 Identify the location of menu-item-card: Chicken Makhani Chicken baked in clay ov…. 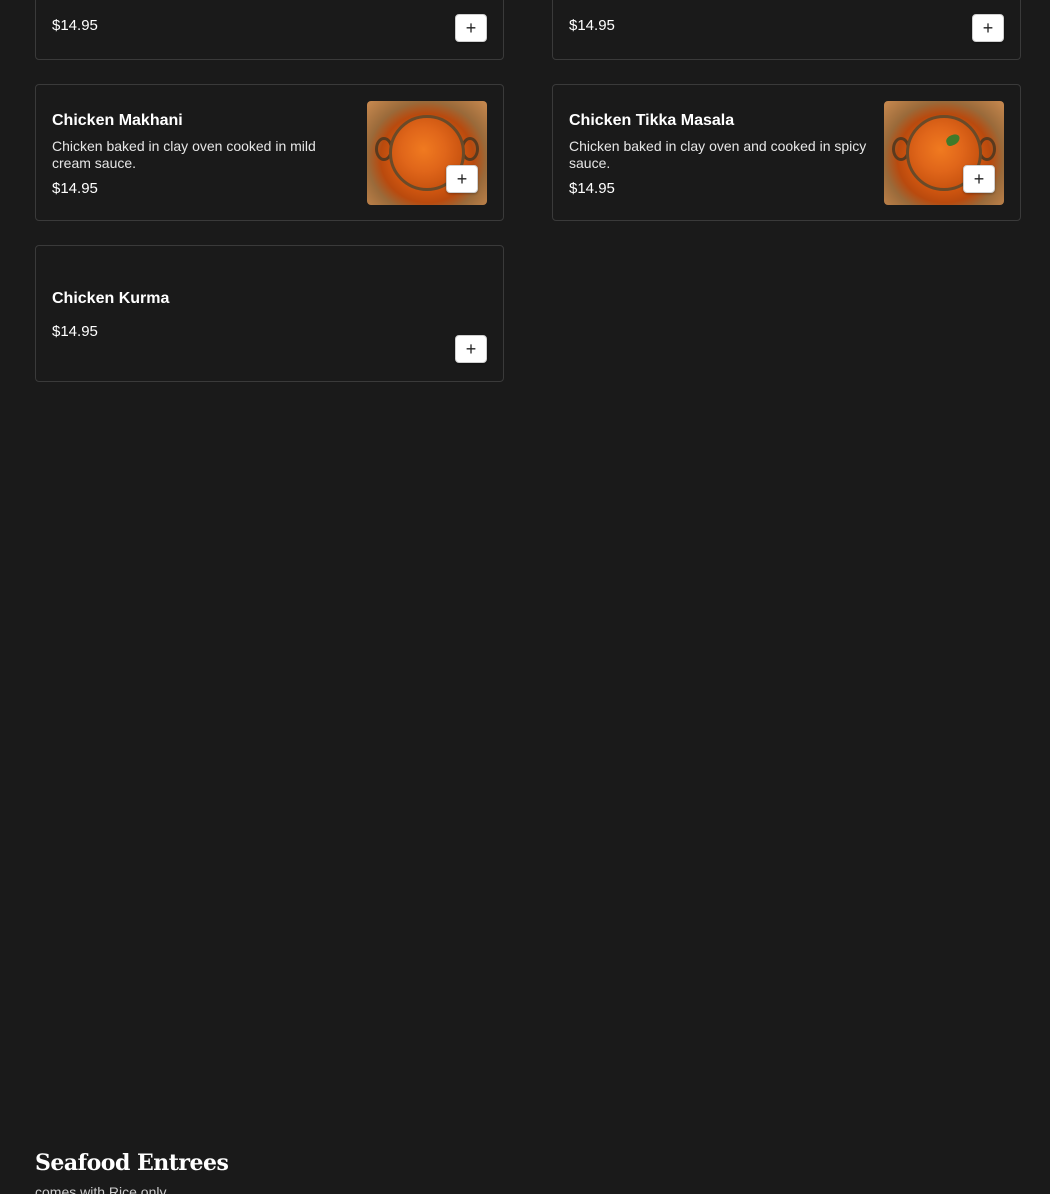
(269, 152).